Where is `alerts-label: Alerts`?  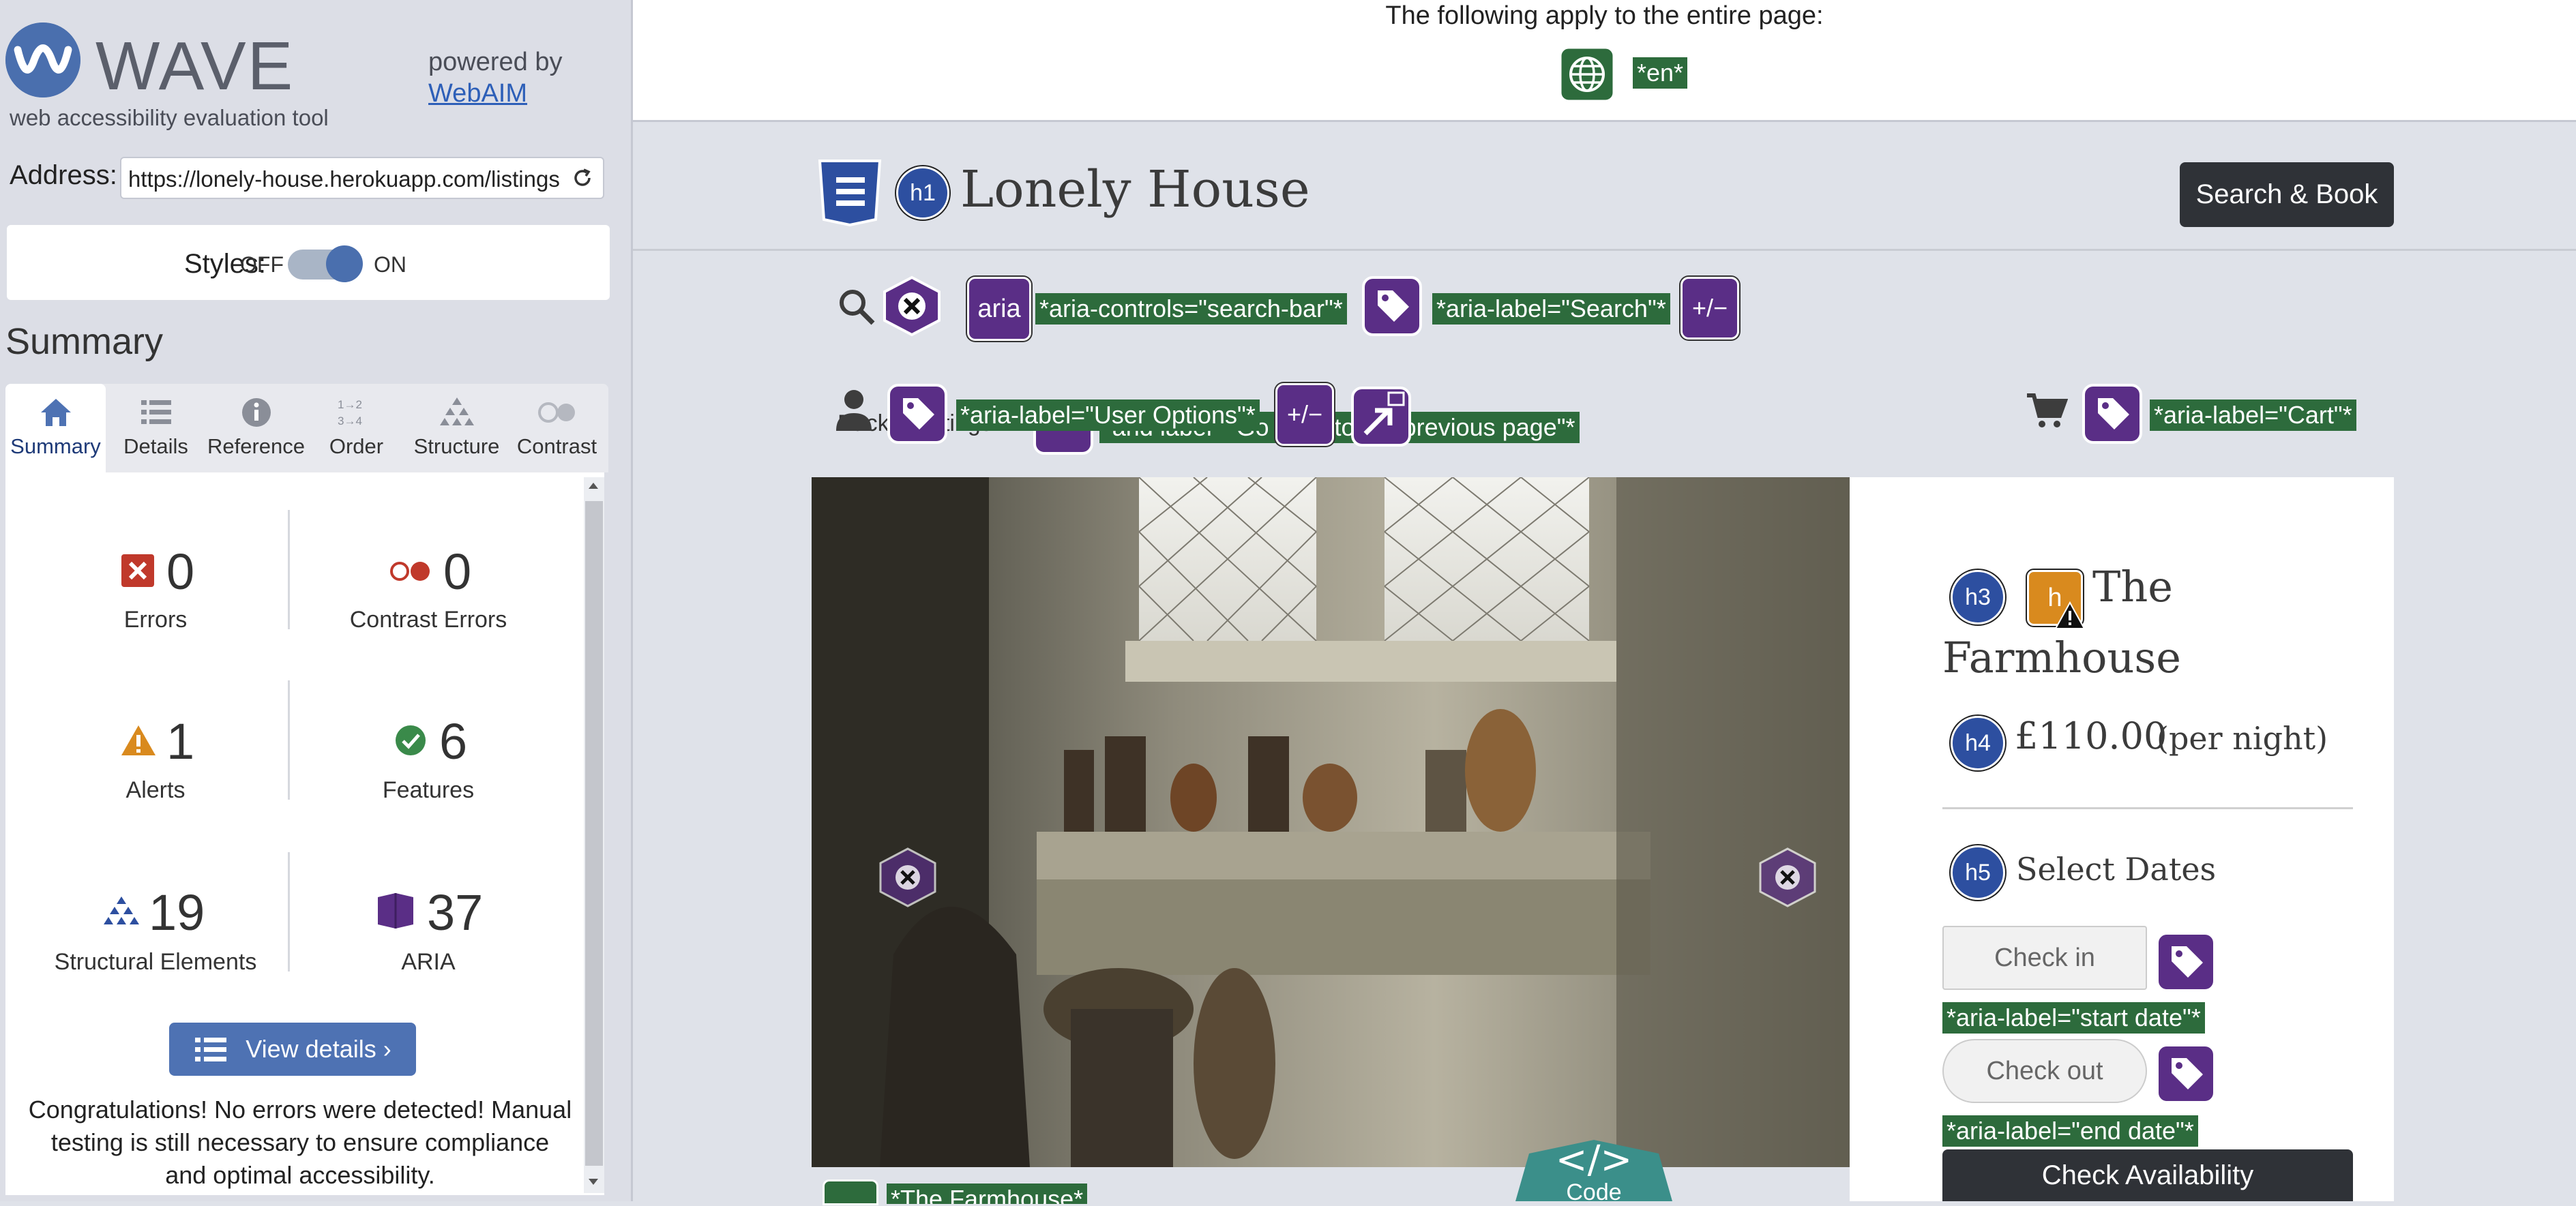
alerts-label: Alerts is located at coordinates (155, 790).